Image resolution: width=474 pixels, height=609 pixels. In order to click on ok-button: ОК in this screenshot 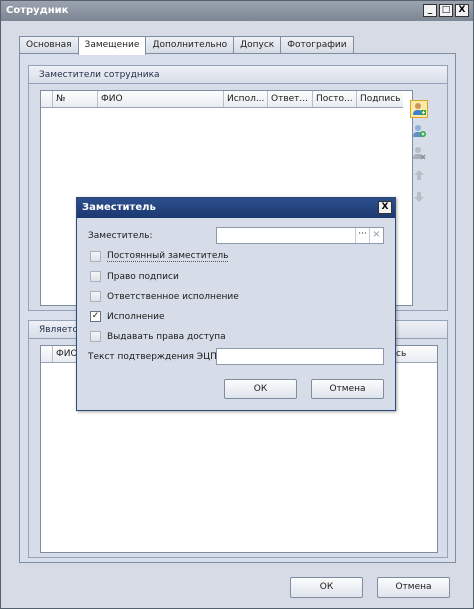, I will do `click(326, 587)`.